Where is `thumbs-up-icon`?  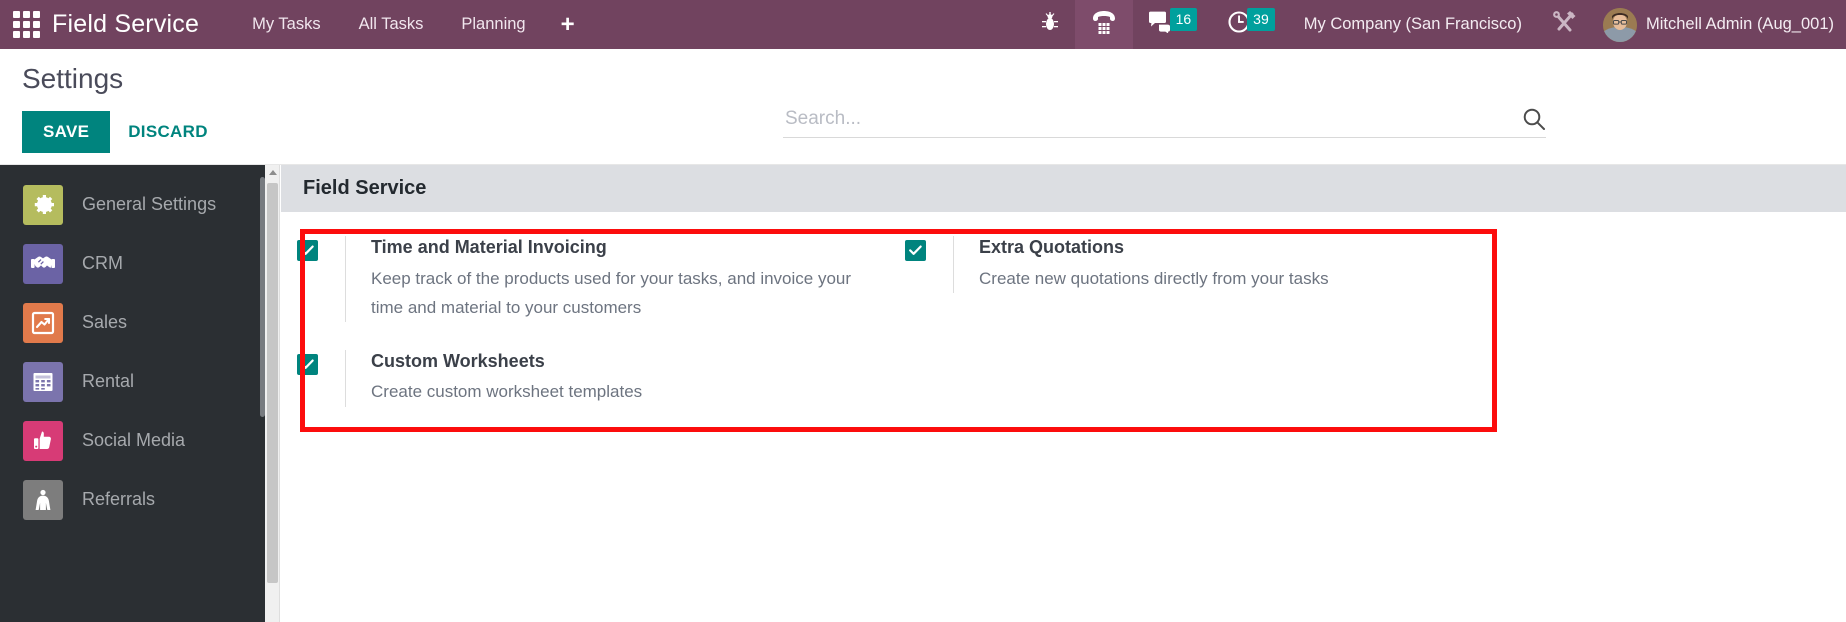 thumbs-up-icon is located at coordinates (43, 440).